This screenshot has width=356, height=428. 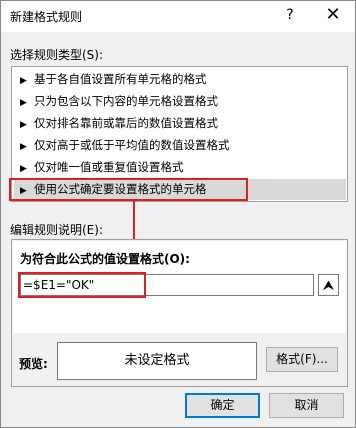 I want to click on formula-label: 为符合此公式的值设置格式(O):, so click(x=105, y=259).